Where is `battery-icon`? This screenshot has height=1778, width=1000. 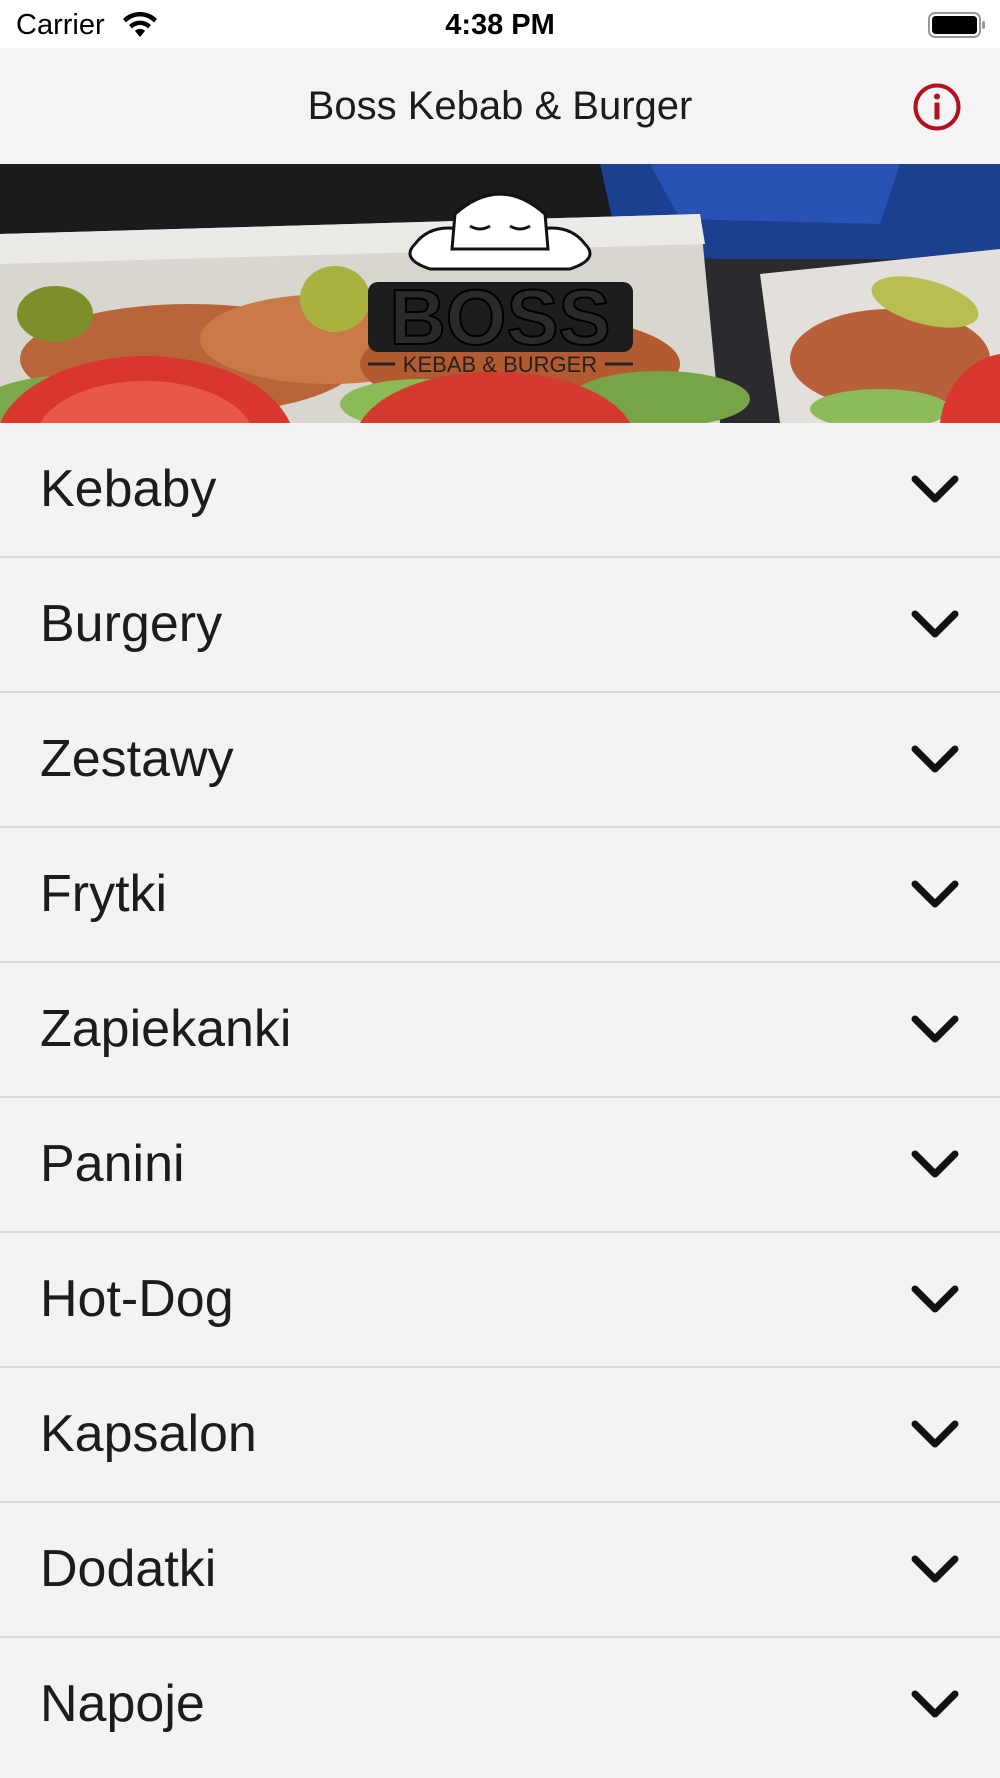
battery-icon is located at coordinates (956, 25).